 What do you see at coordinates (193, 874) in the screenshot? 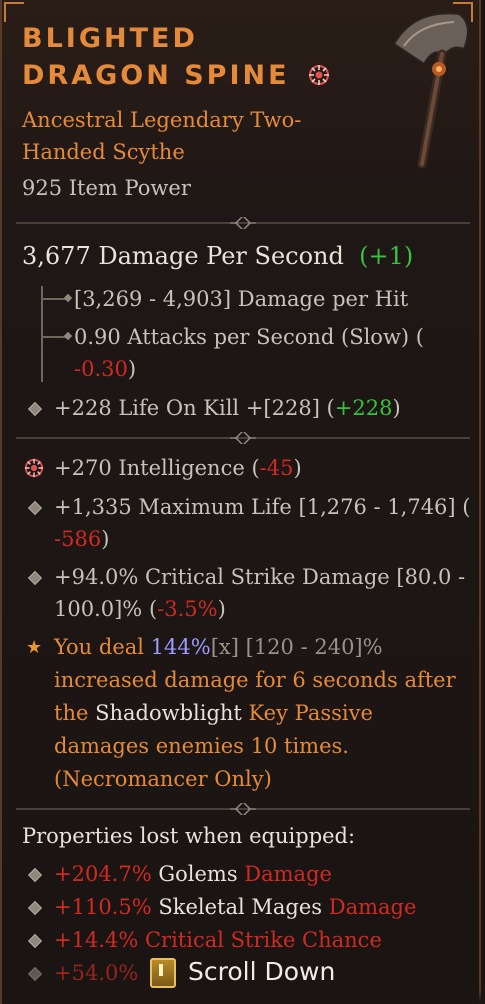
I see `lost-property-row: +204.7% Golems Damage` at bounding box center [193, 874].